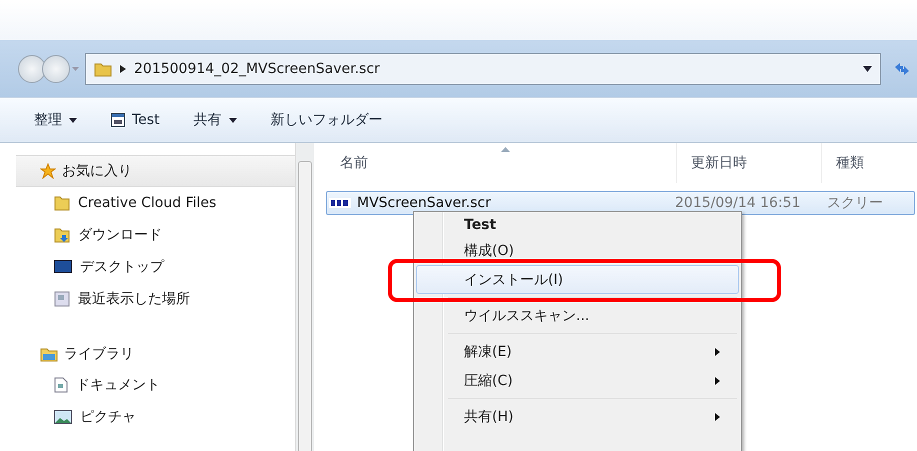  Describe the element at coordinates (505, 149) in the screenshot. I see `sort-arrow-icon` at that location.